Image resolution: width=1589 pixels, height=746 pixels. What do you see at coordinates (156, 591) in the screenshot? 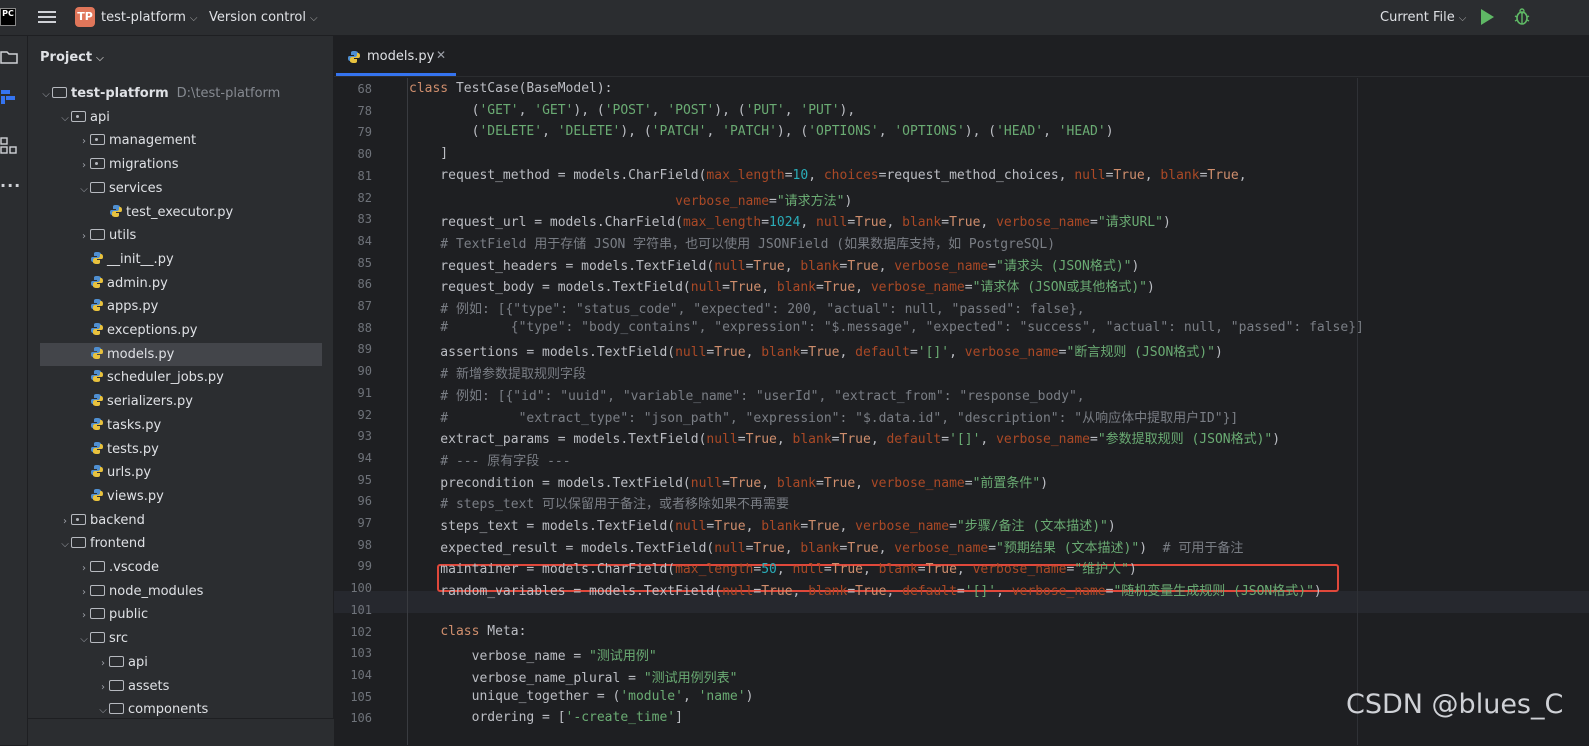
I see `tree-item-label: node_modules` at bounding box center [156, 591].